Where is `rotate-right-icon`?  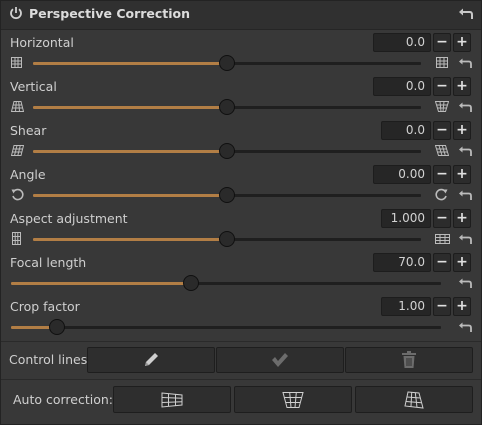 rotate-right-icon is located at coordinates (441, 194).